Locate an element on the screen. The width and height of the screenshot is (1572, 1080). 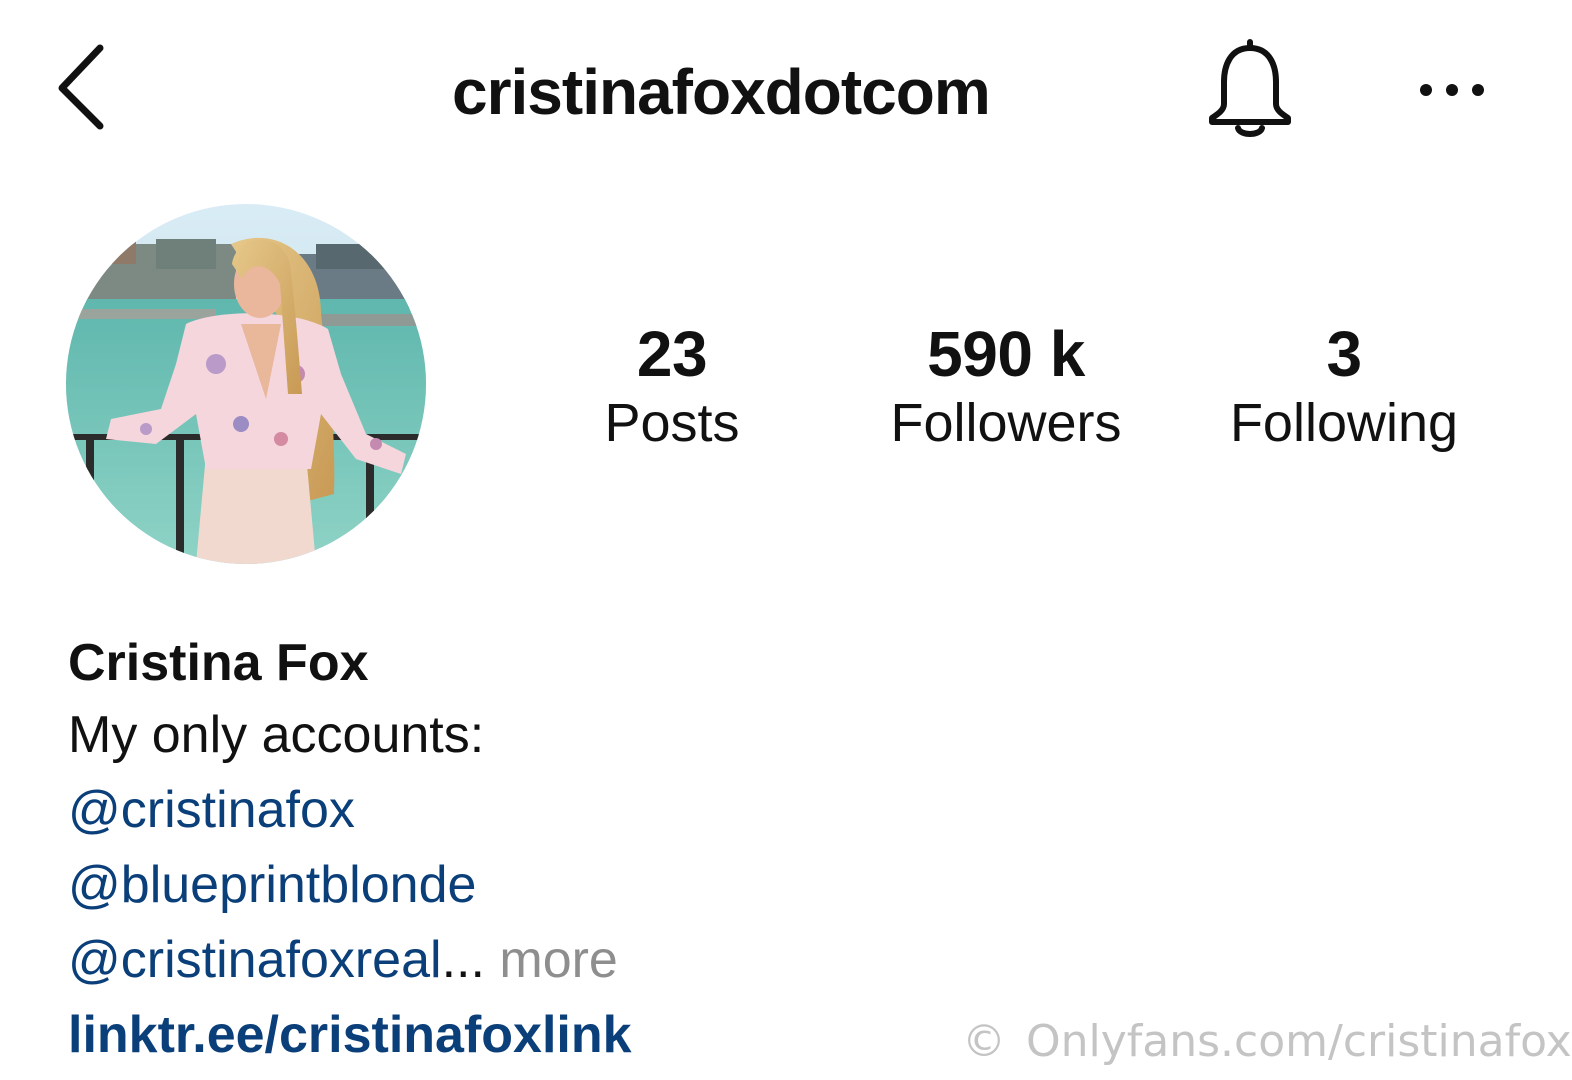
profile-avatar is located at coordinates (246, 384).